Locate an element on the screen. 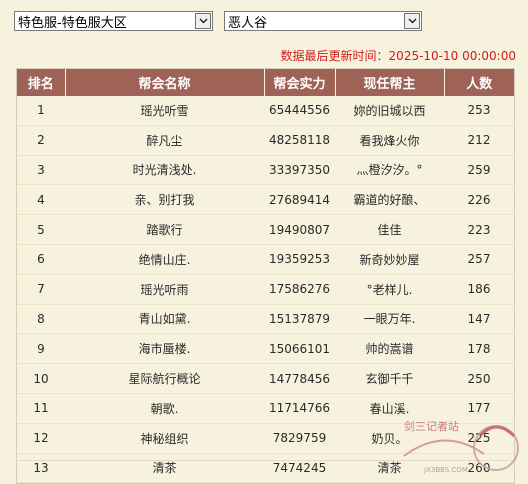 The width and height of the screenshot is (528, 484). cell-rank: 12 is located at coordinates (41, 438).